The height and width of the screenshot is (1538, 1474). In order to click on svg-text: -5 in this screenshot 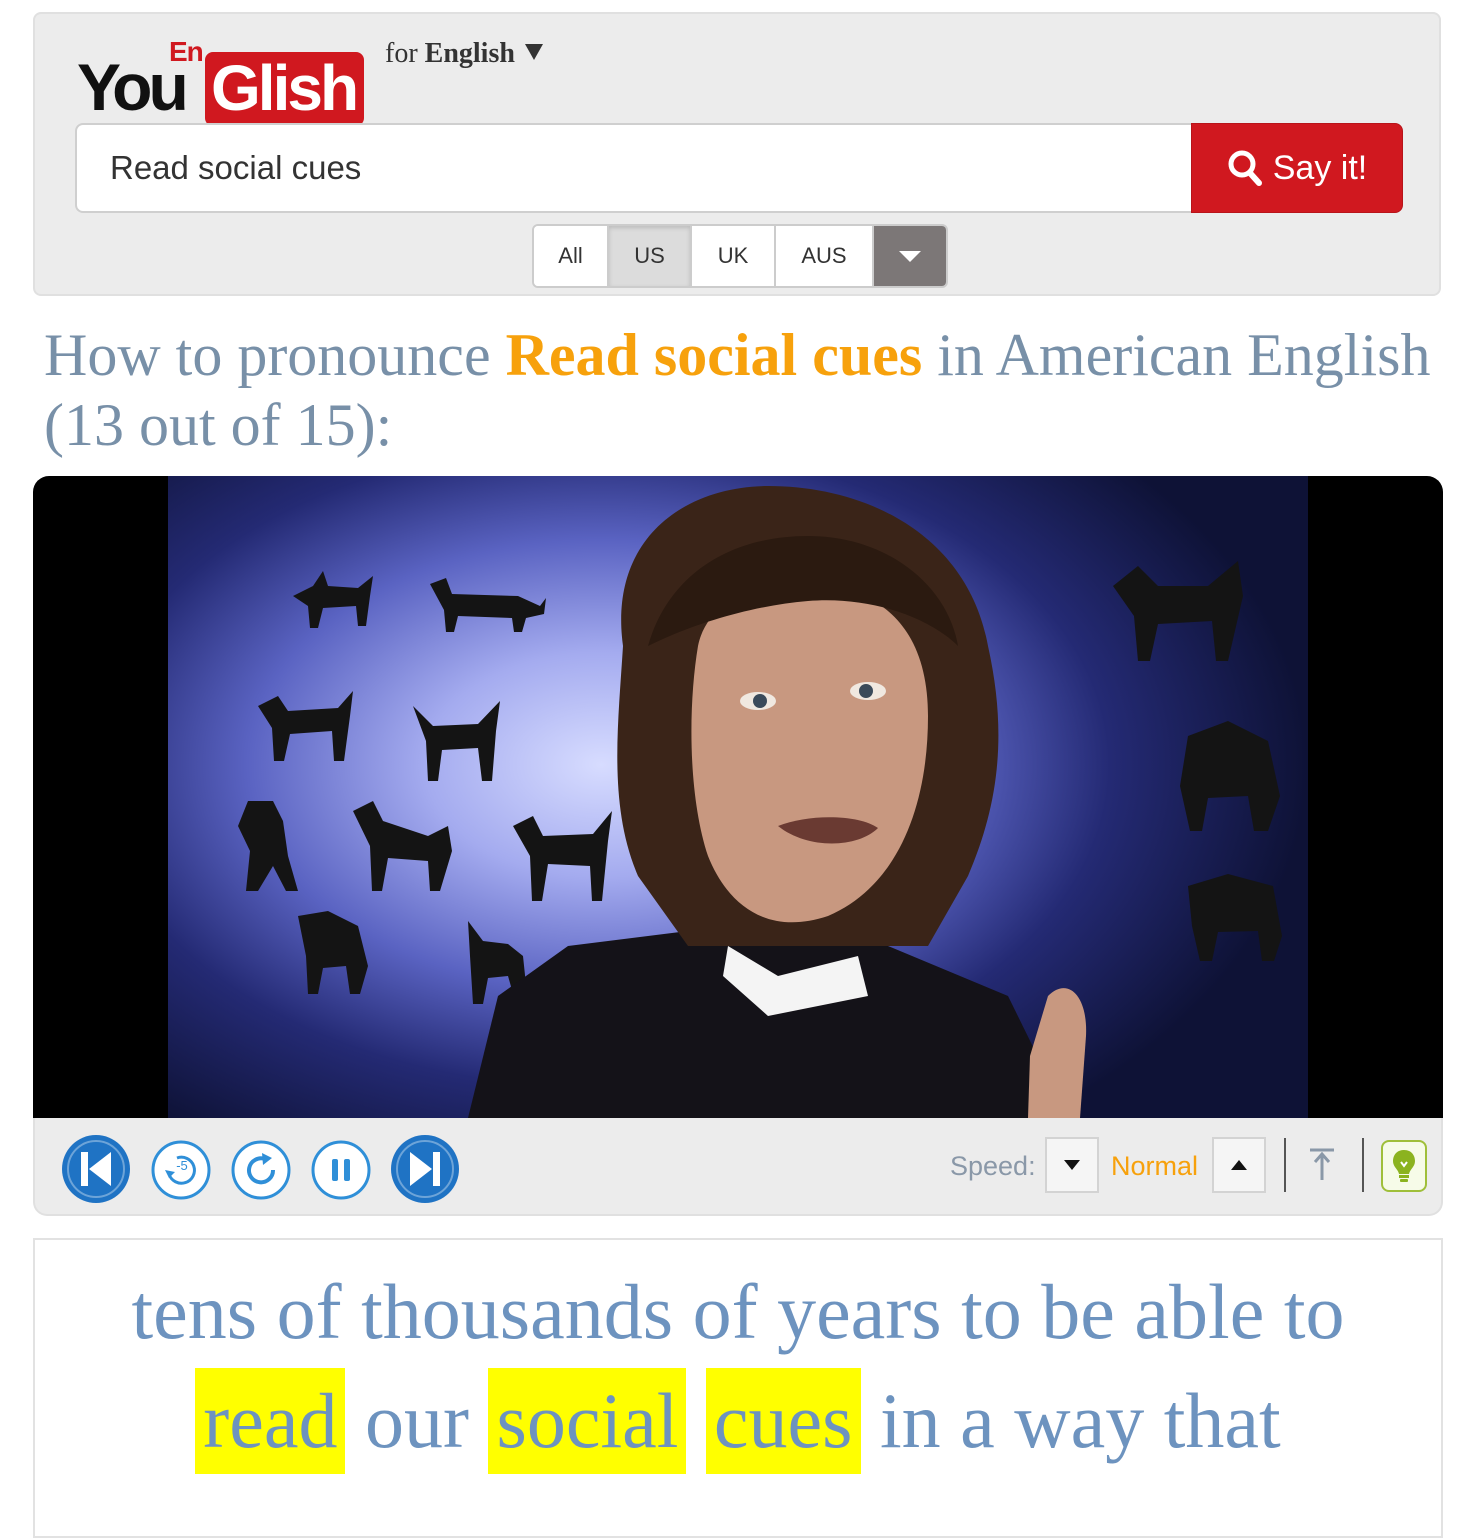, I will do `click(182, 1165)`.